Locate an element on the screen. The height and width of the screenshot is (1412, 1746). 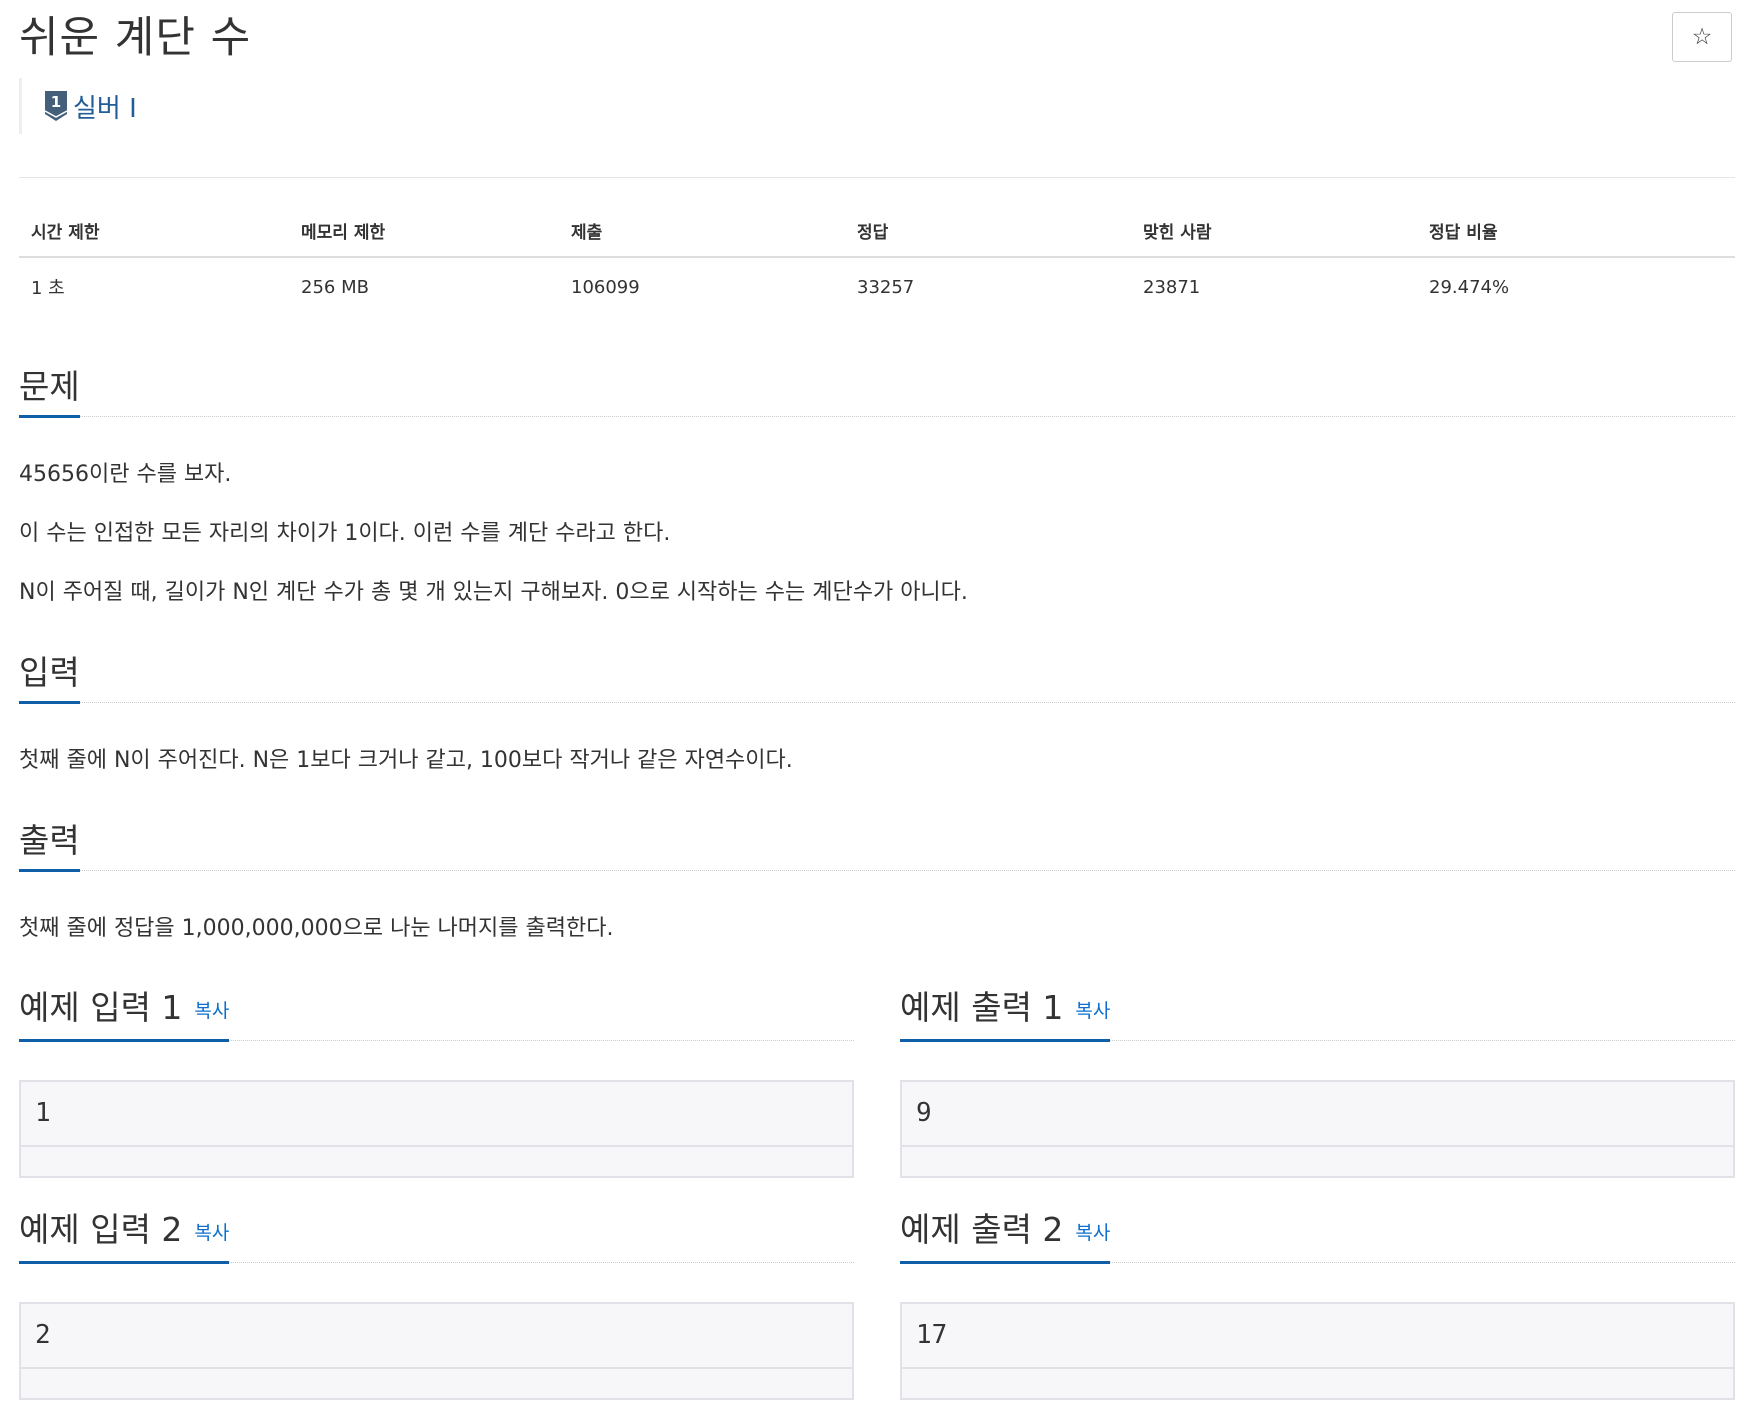
stats-header-time-limit: 시간 제한 is located at coordinates (154, 233).